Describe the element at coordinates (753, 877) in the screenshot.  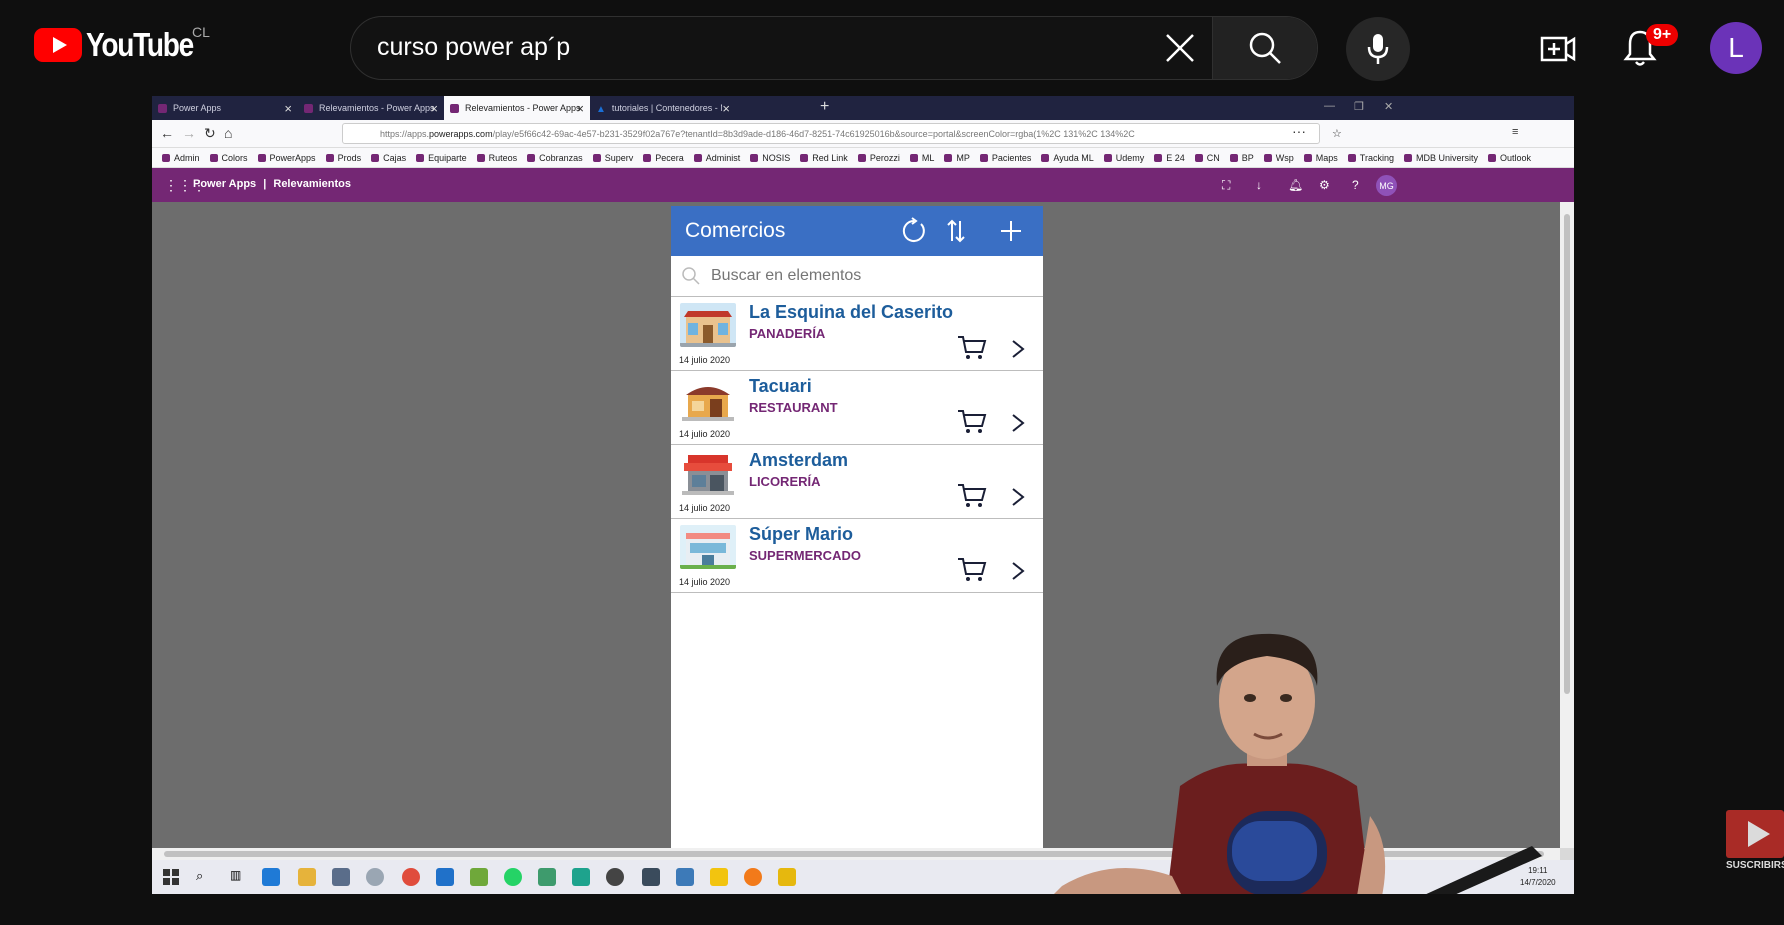
I see `firefox-icon` at that location.